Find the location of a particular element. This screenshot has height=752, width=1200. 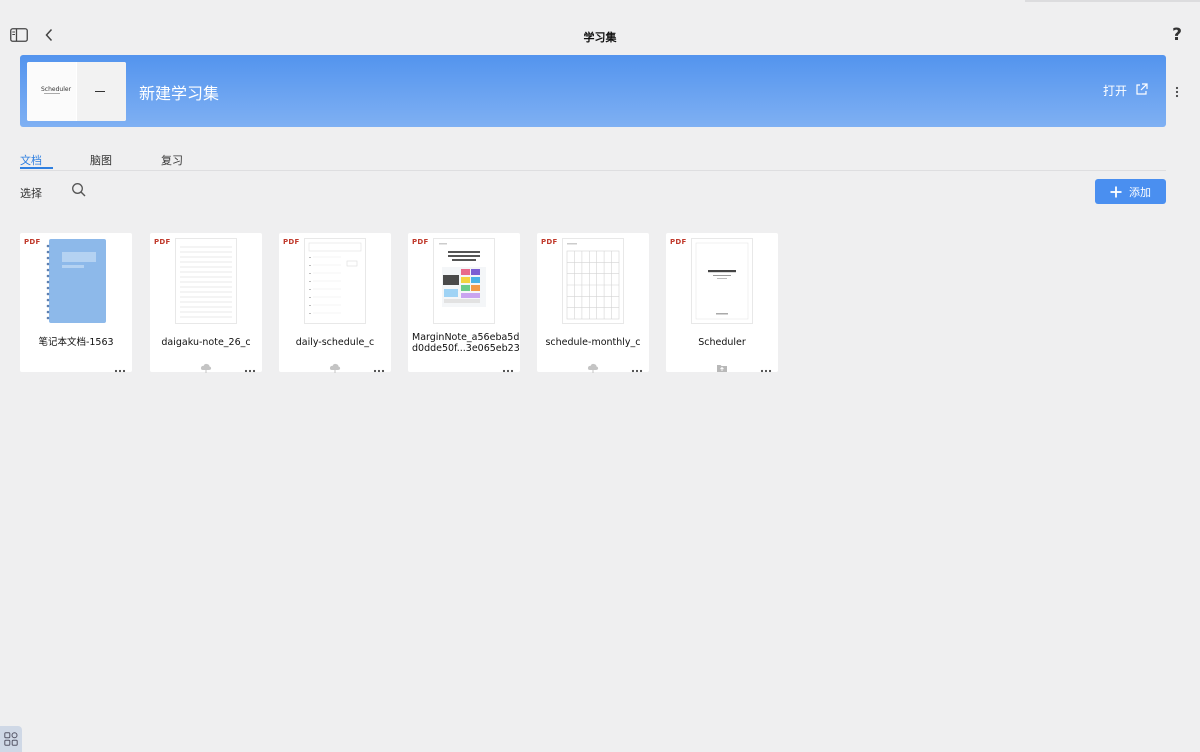

tab-bar: 文档 脑图 复习 is located at coordinates (593, 160).